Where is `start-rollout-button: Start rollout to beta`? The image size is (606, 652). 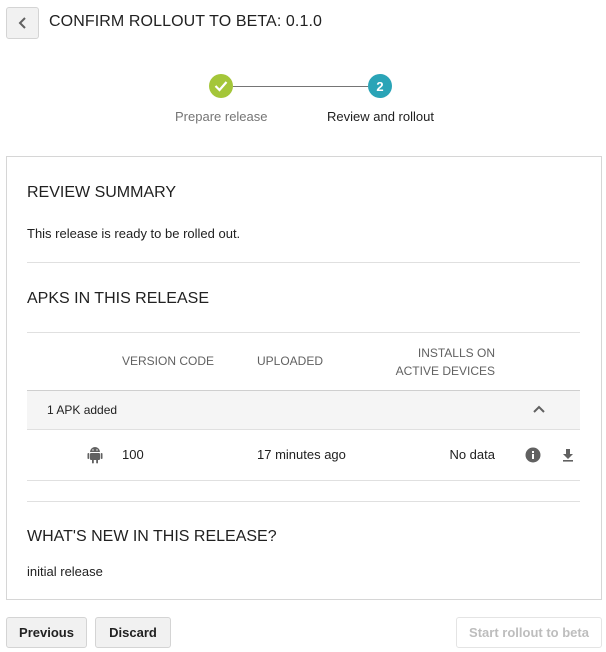
start-rollout-button: Start rollout to beta is located at coordinates (529, 632).